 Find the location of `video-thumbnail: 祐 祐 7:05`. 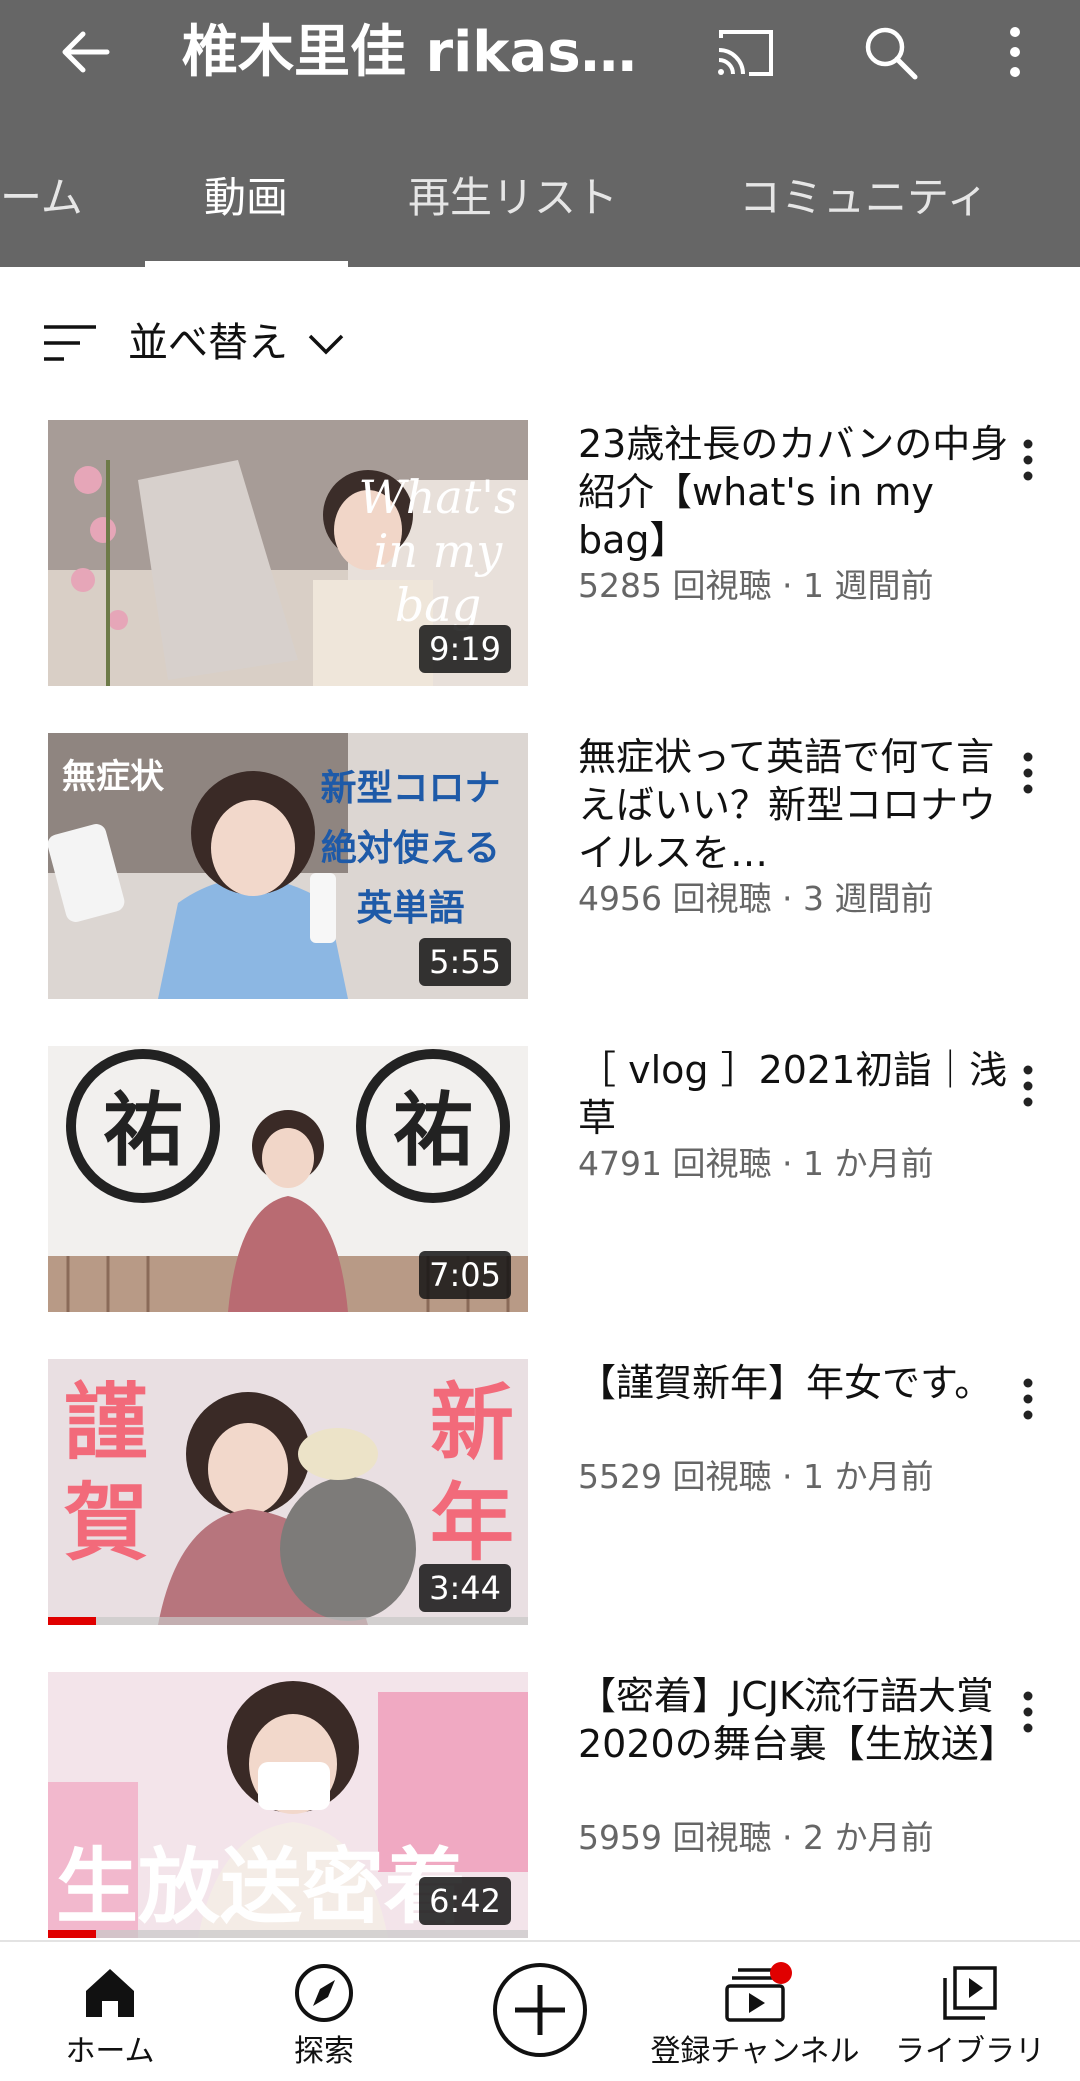

video-thumbnail: 祐 祐 7:05 is located at coordinates (288, 1179).